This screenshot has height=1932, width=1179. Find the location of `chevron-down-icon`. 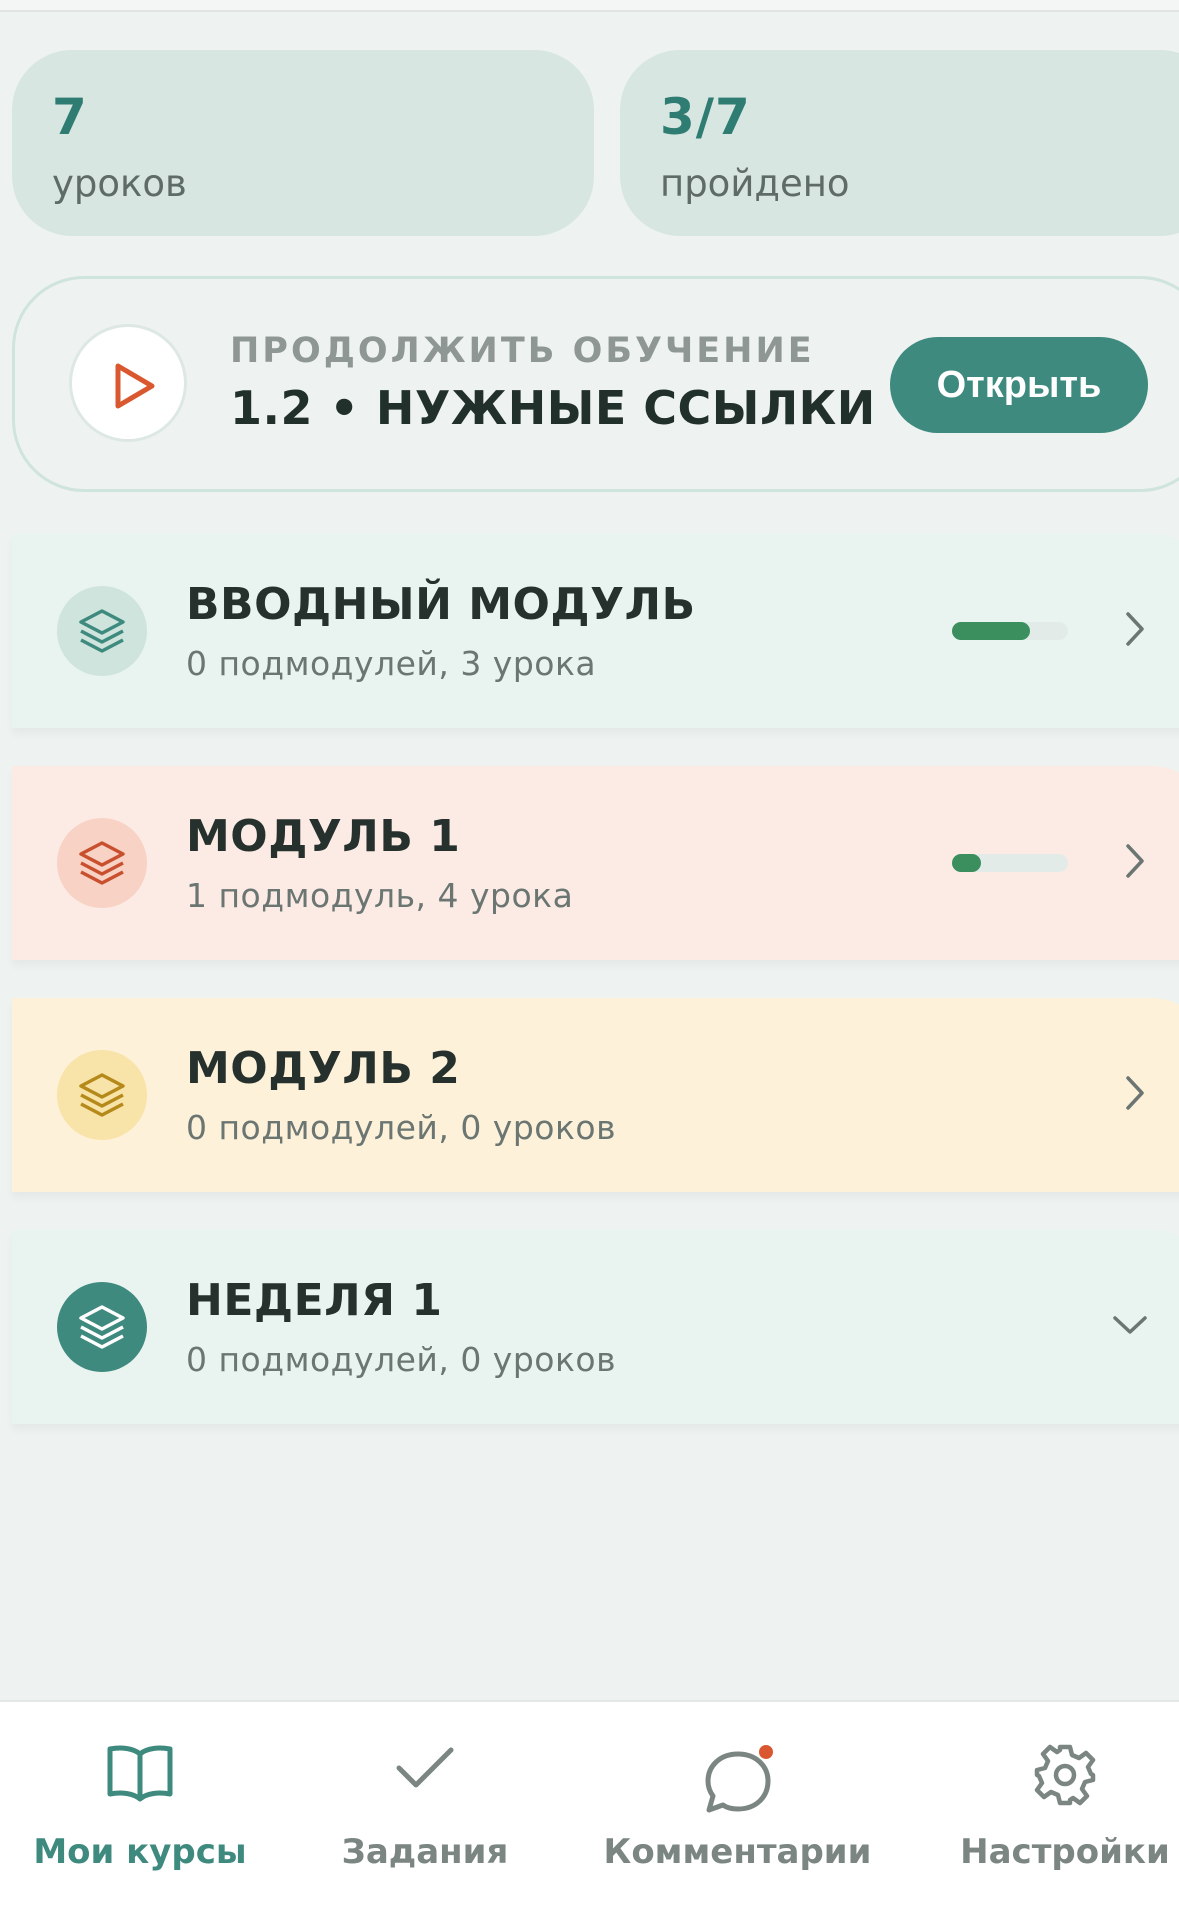

chevron-down-icon is located at coordinates (1130, 1327).